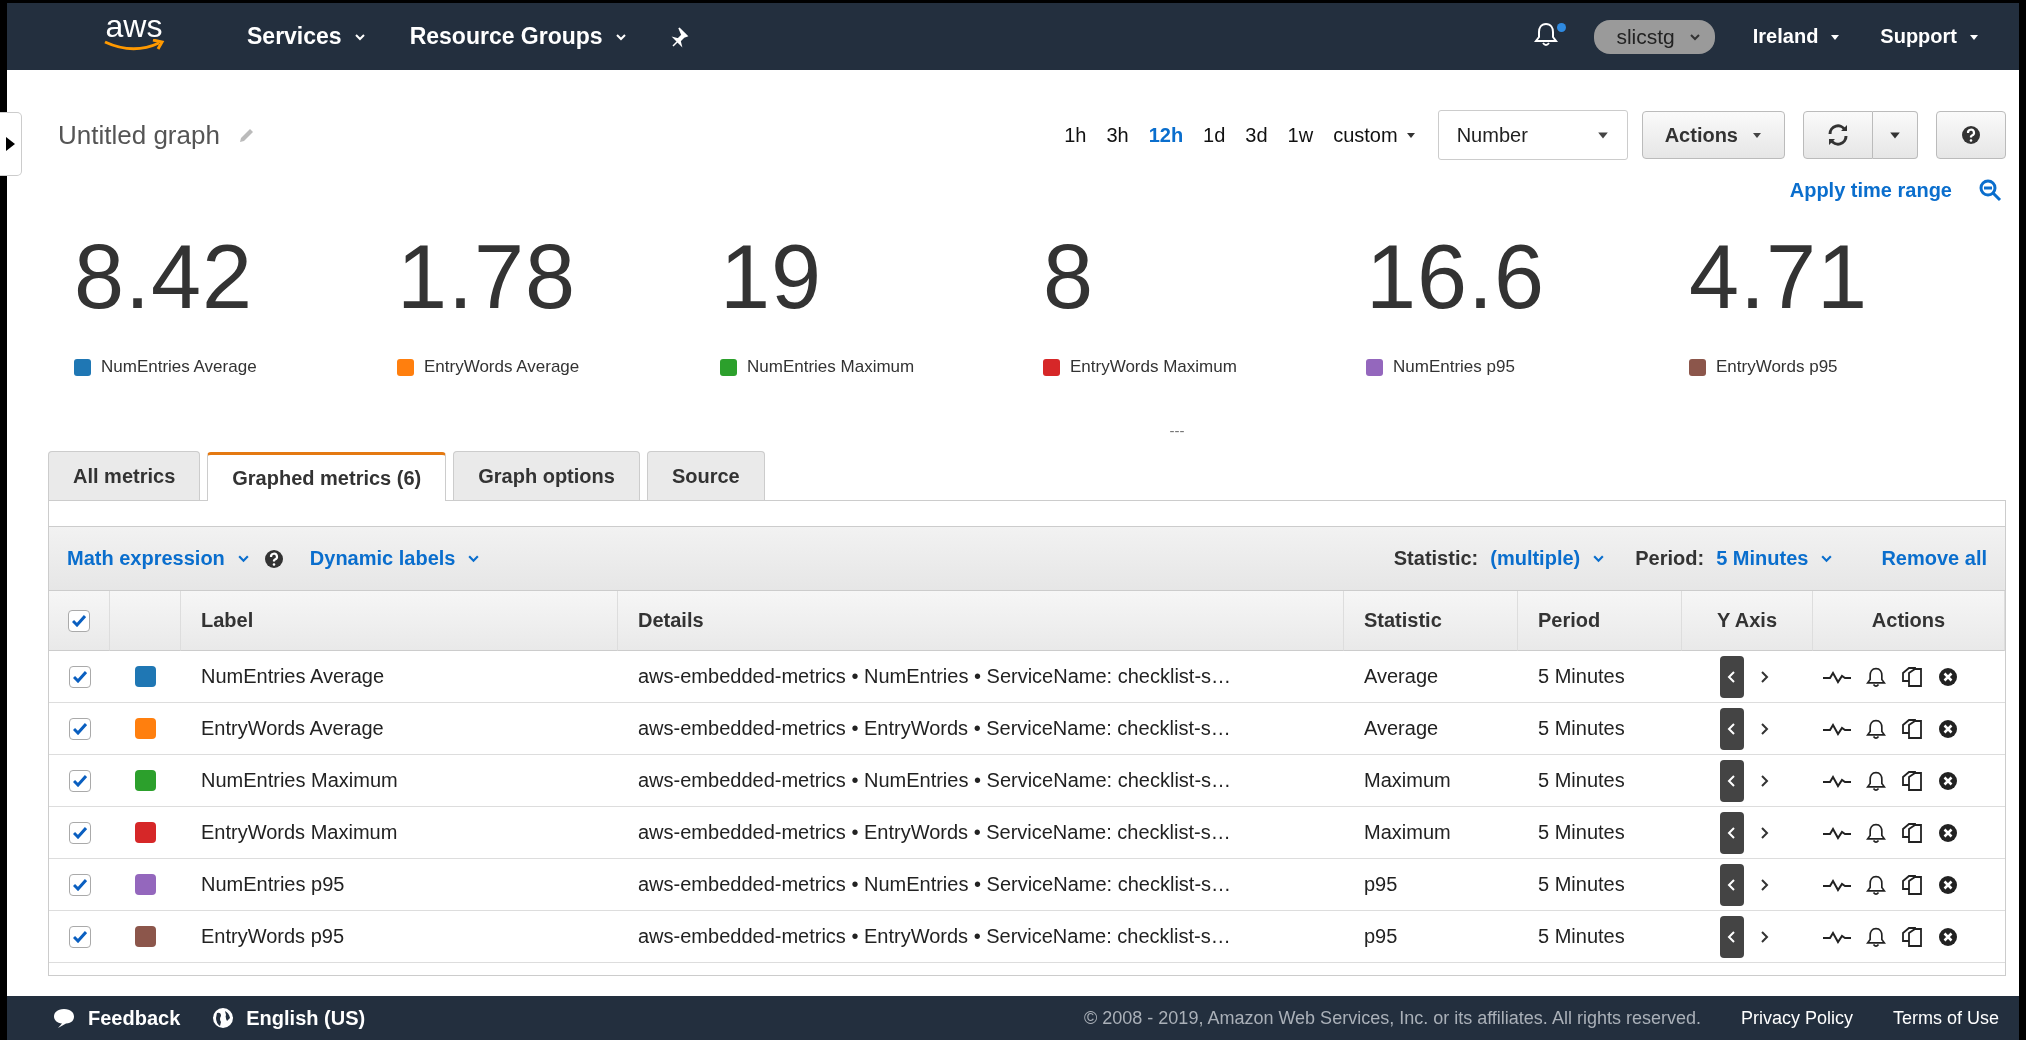  Describe the element at coordinates (1990, 190) in the screenshot. I see `zoom-out-icon` at that location.